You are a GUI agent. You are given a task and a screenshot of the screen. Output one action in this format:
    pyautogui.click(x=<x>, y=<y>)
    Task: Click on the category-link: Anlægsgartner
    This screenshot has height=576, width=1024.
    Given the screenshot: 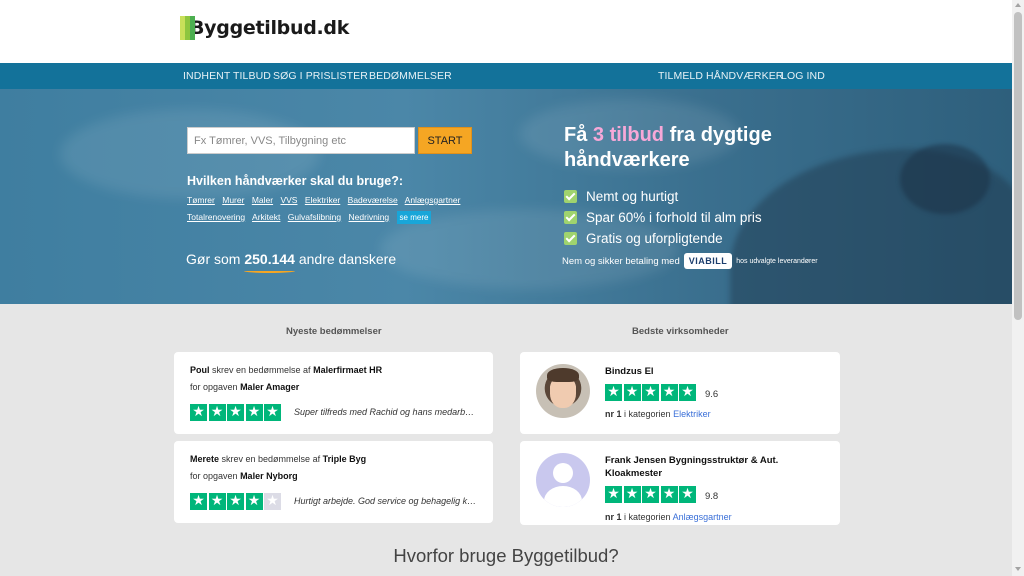 What is the action you would take?
    pyautogui.click(x=702, y=517)
    